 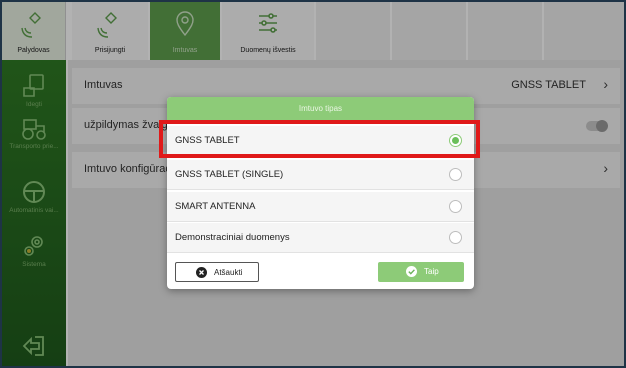 I want to click on option-label: SMART ANTENNA, so click(x=215, y=206).